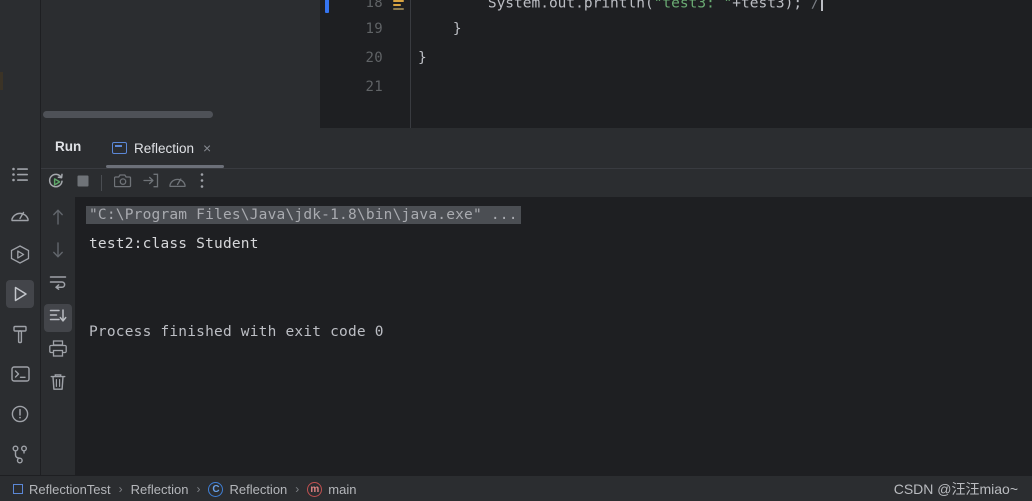 Image resolution: width=1032 pixels, height=501 pixels. I want to click on breadcrumb-label: main, so click(342, 489).